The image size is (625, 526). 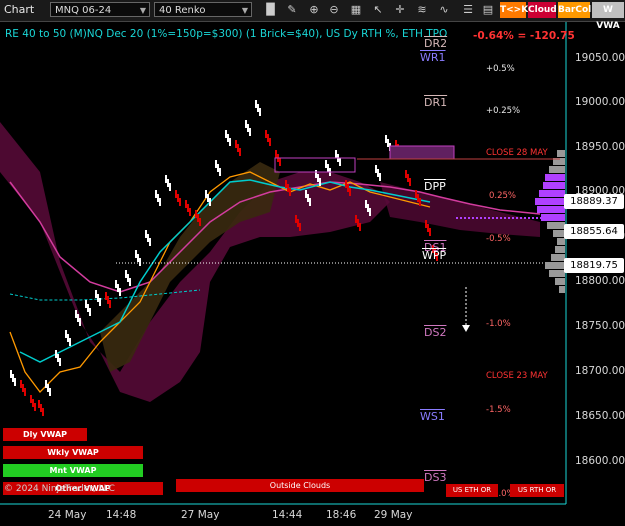 I want to click on instrument-selector: MNQ 06-24 ▼, so click(x=100, y=9).